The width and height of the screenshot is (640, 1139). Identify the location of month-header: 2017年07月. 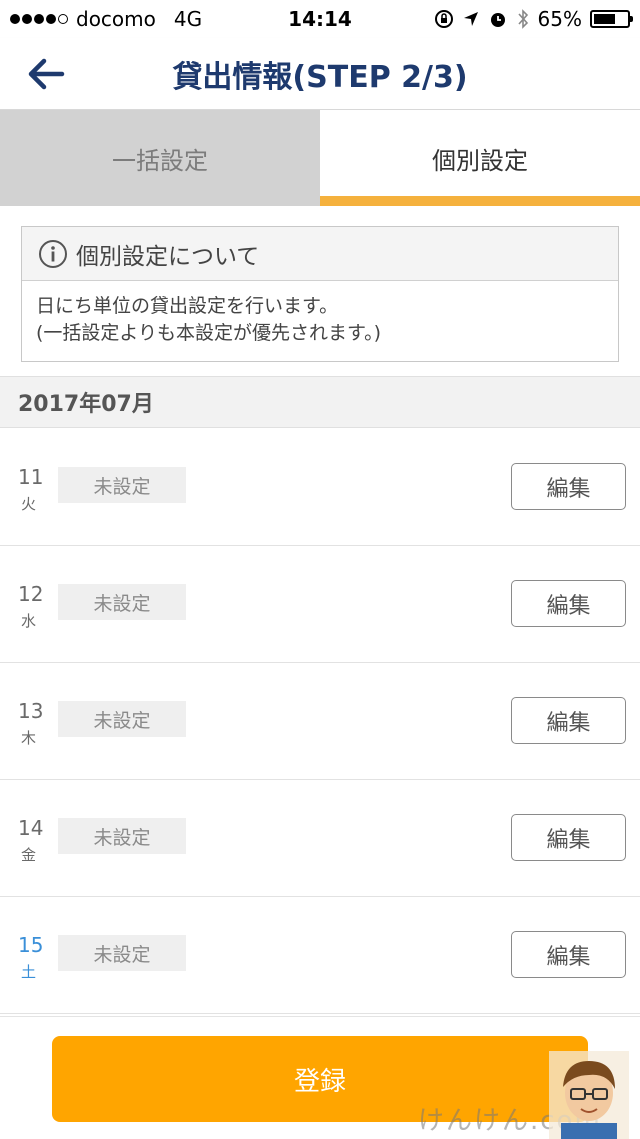
(320, 402).